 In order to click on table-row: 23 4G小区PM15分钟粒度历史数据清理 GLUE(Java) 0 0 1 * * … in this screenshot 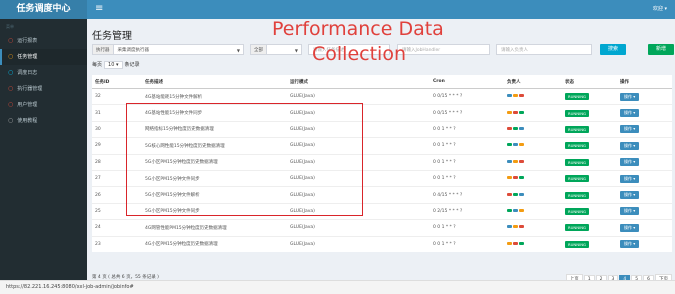, I will do `click(382, 243)`.